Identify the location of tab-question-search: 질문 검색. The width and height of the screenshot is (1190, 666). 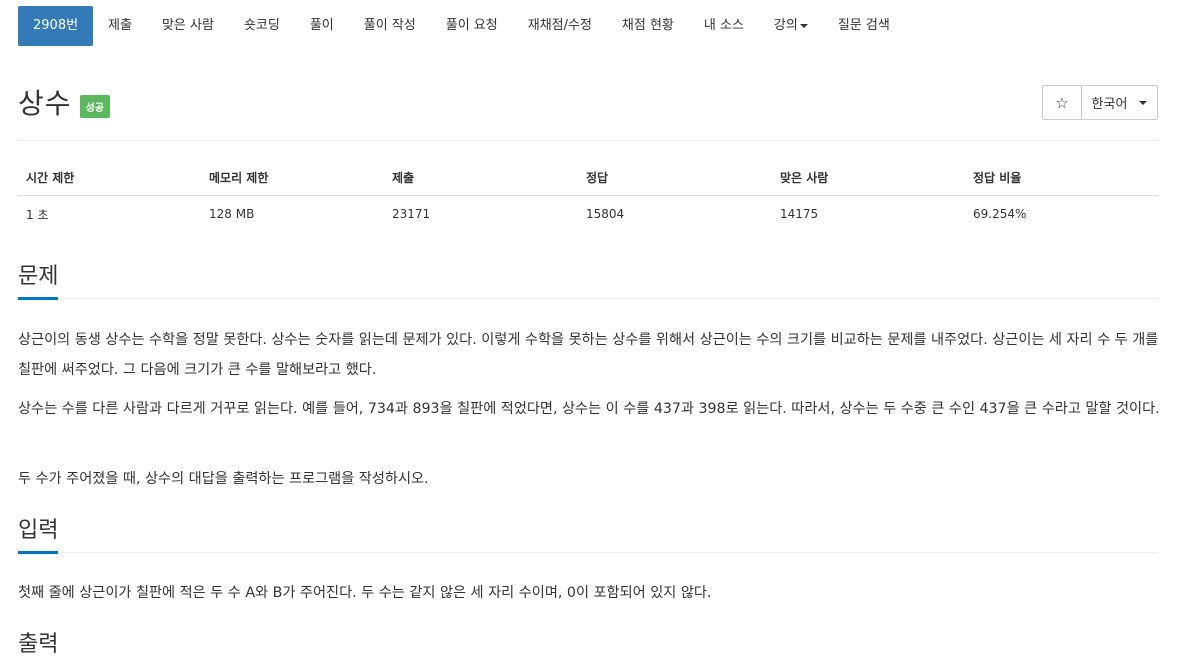
(864, 26).